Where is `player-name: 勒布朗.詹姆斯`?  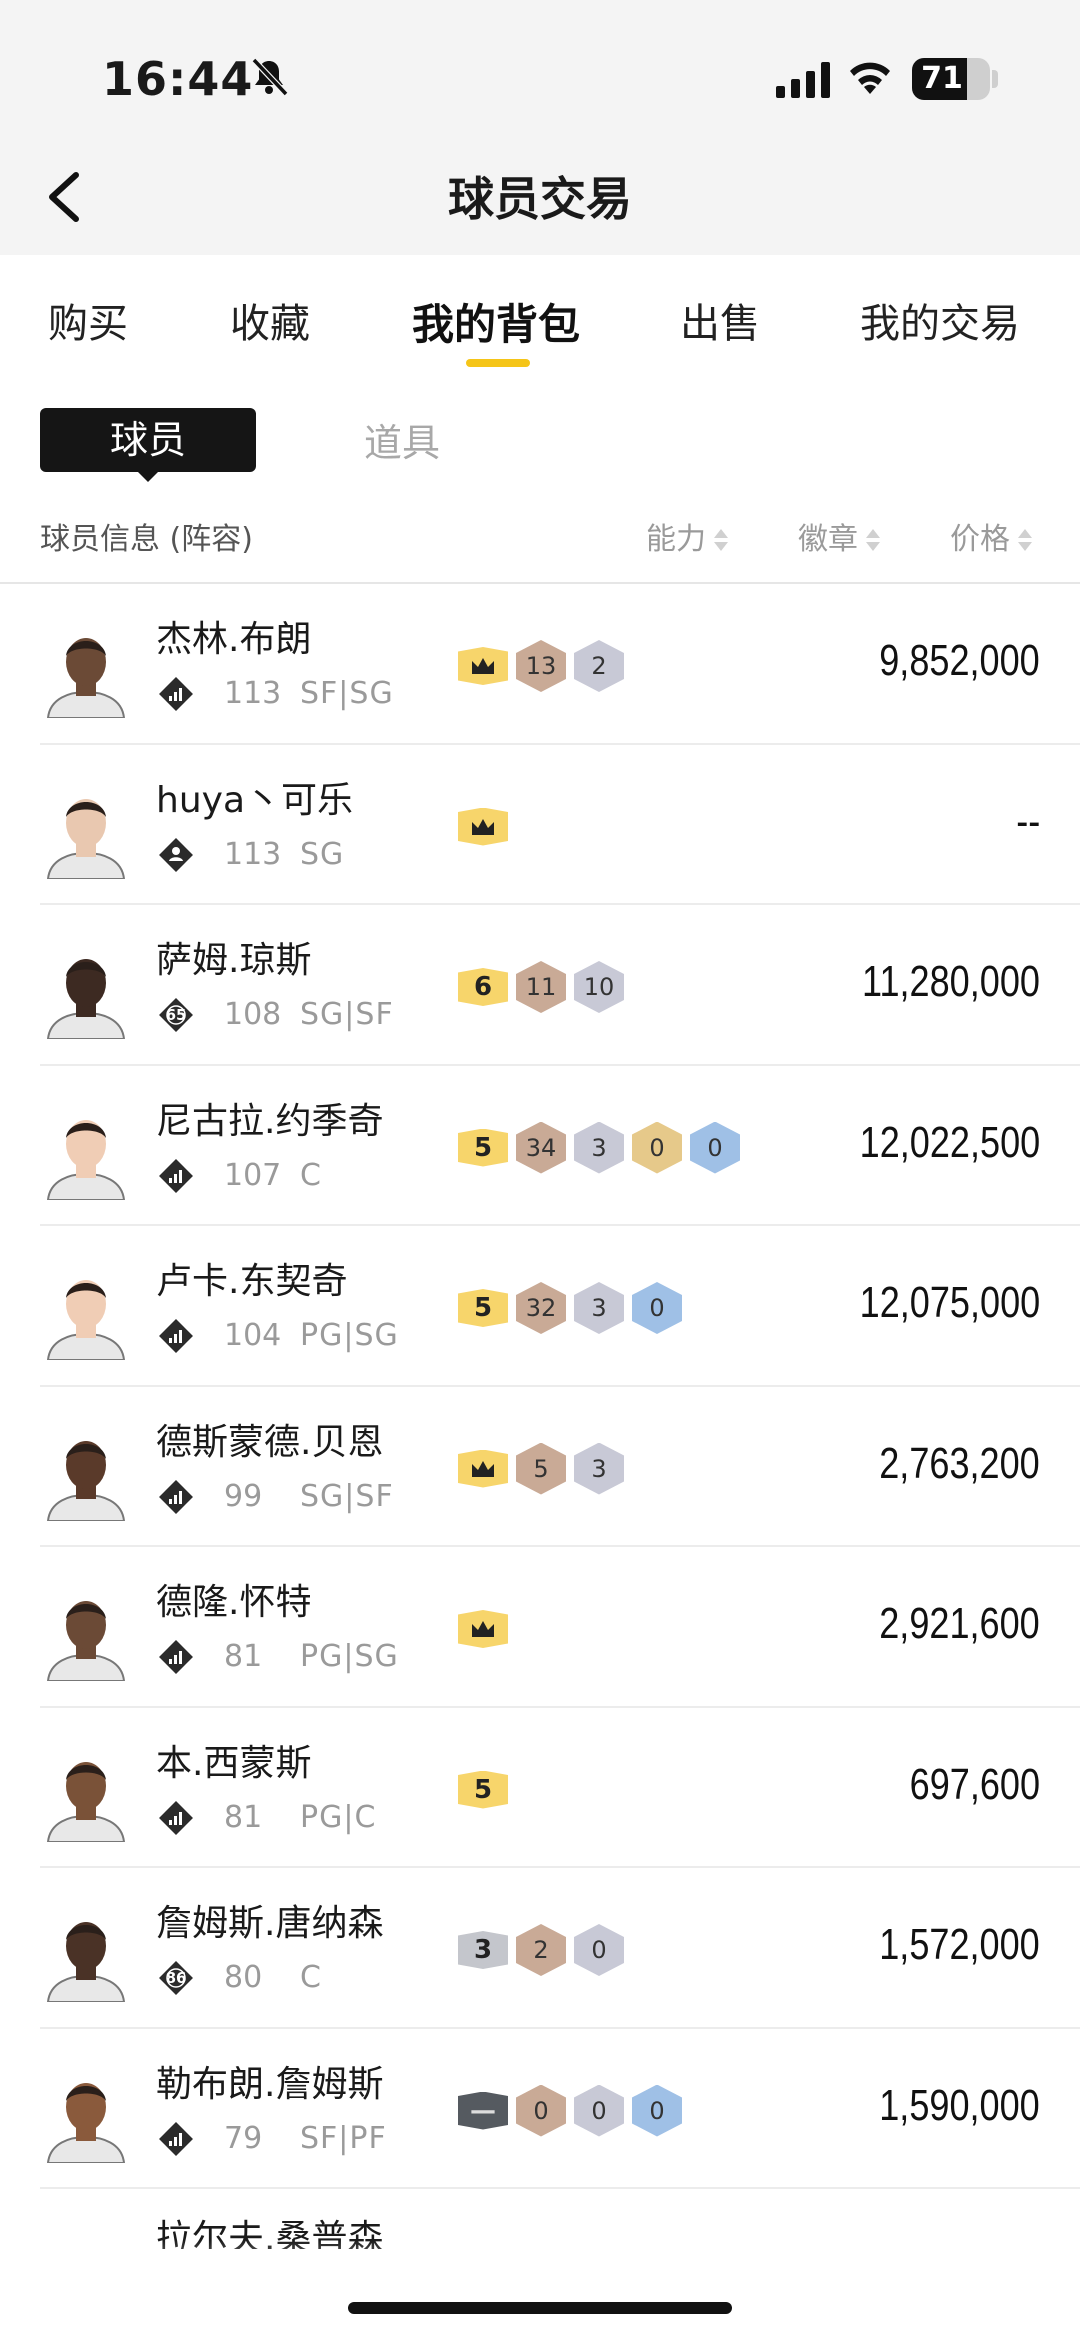 player-name: 勒布朗.詹姆斯 is located at coordinates (270, 2084).